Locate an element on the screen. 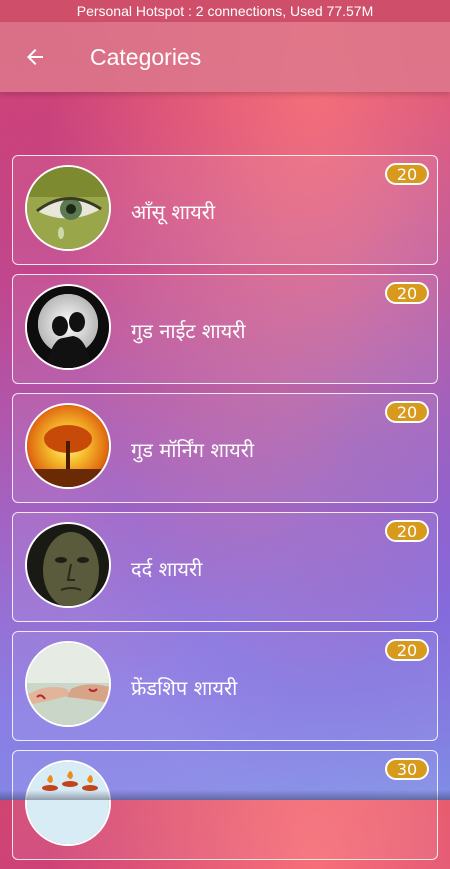 The image size is (450, 869). diya-lamps-image is located at coordinates (68, 803).